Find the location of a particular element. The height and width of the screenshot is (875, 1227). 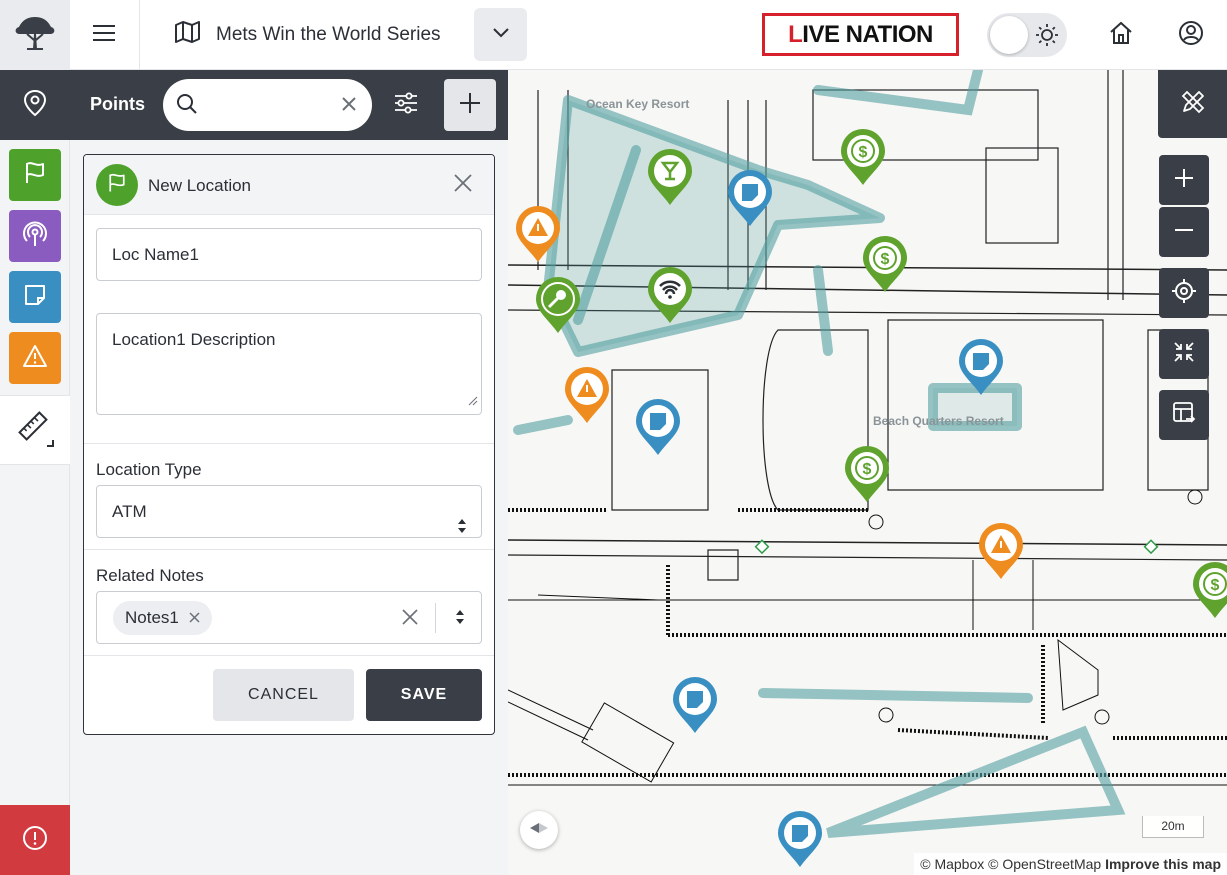

zoom-out-button is located at coordinates (1184, 232).